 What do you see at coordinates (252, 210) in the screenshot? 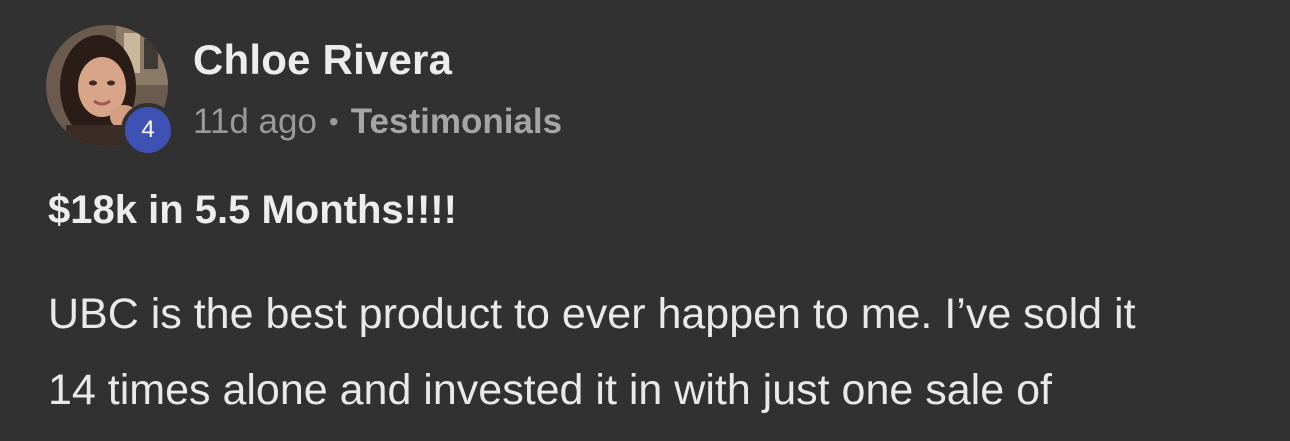
I see `post-title: $18k in 5.5 Months!!!!` at bounding box center [252, 210].